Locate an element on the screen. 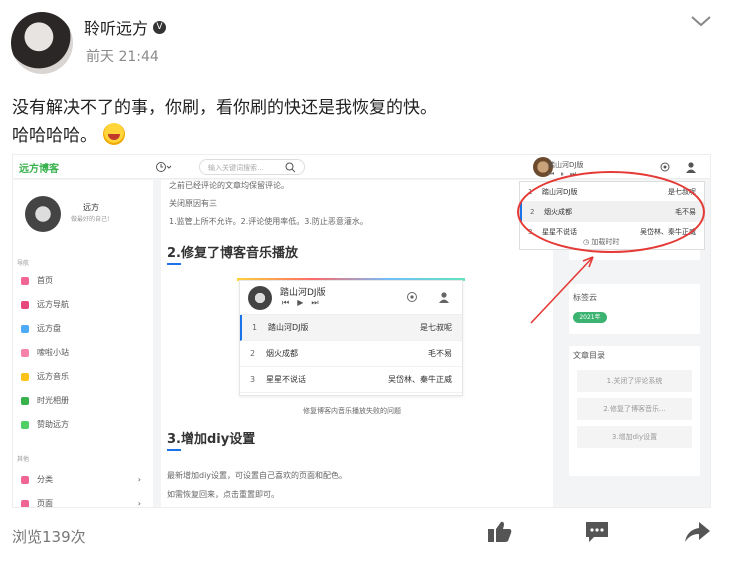 This screenshot has width=731, height=564. red-arrow-icon is located at coordinates (562, 290).